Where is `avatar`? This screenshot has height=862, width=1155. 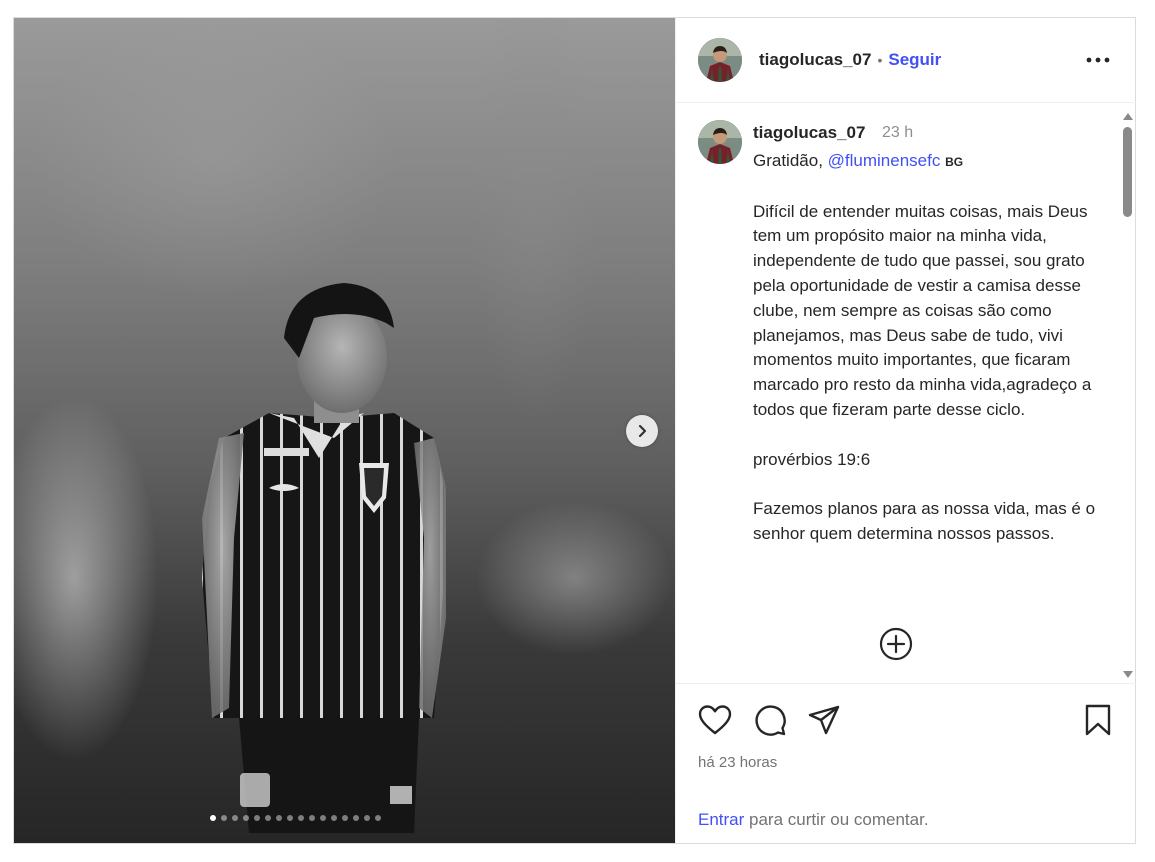 avatar is located at coordinates (720, 60).